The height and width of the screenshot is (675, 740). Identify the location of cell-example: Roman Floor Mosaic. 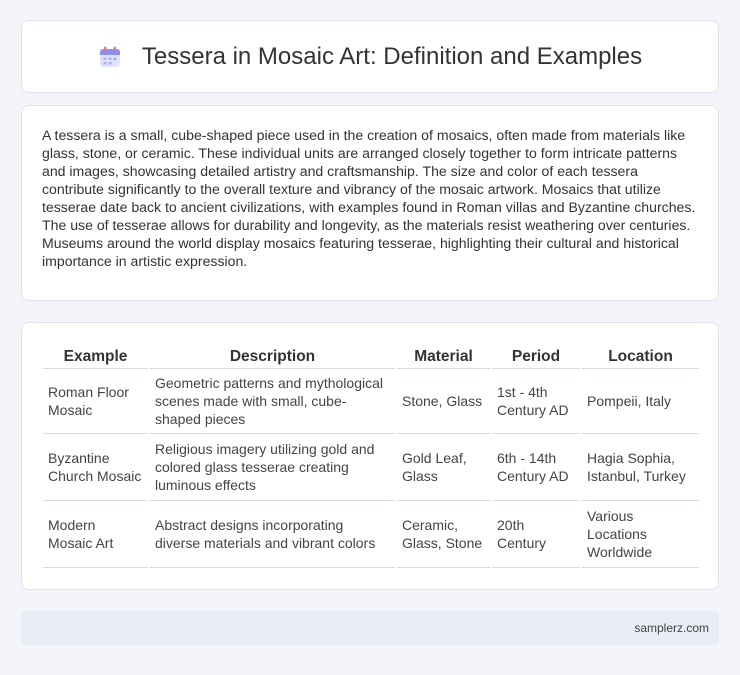
(95, 401).